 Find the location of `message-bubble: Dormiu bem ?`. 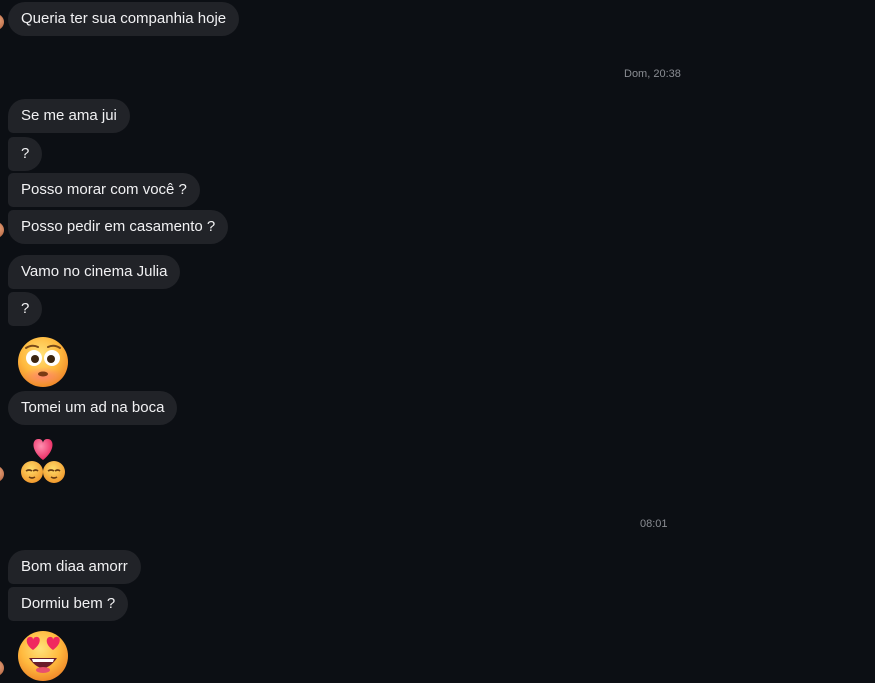

message-bubble: Dormiu bem ? is located at coordinates (68, 604).